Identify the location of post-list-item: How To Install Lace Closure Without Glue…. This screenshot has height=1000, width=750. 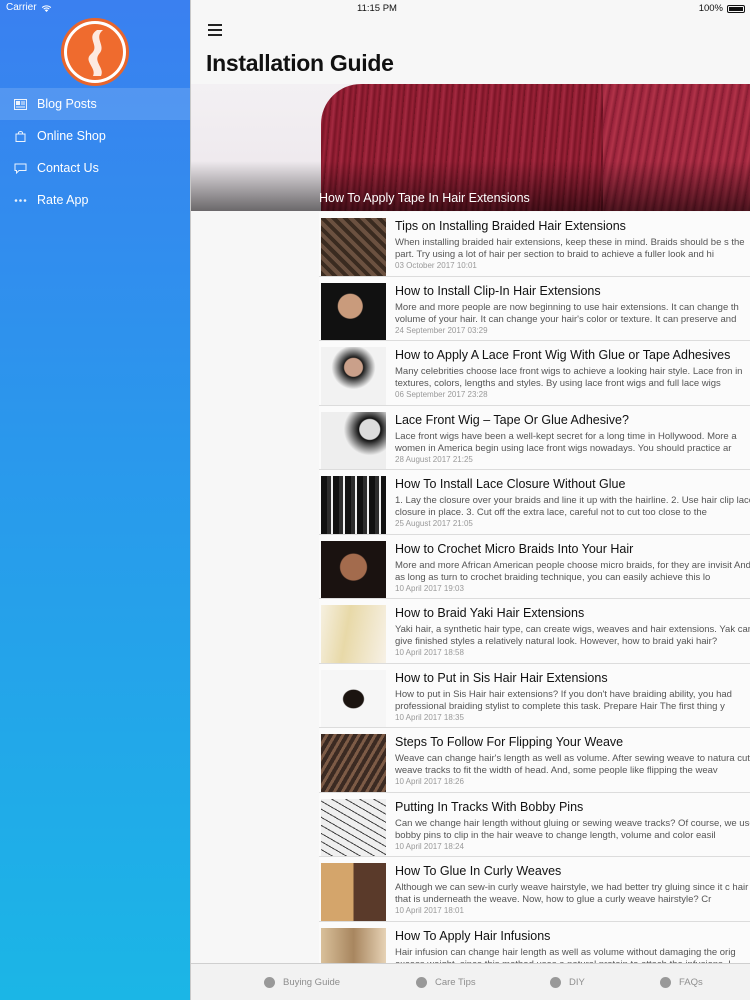
(534, 502).